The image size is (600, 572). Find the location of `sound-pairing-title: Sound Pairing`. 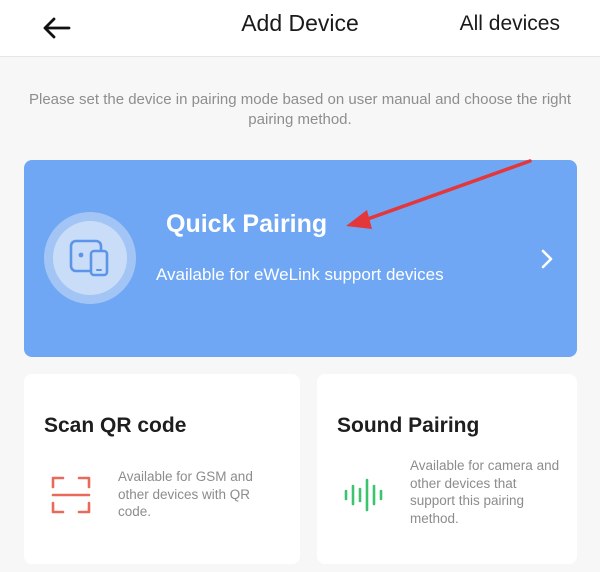

sound-pairing-title: Sound Pairing is located at coordinates (408, 425).